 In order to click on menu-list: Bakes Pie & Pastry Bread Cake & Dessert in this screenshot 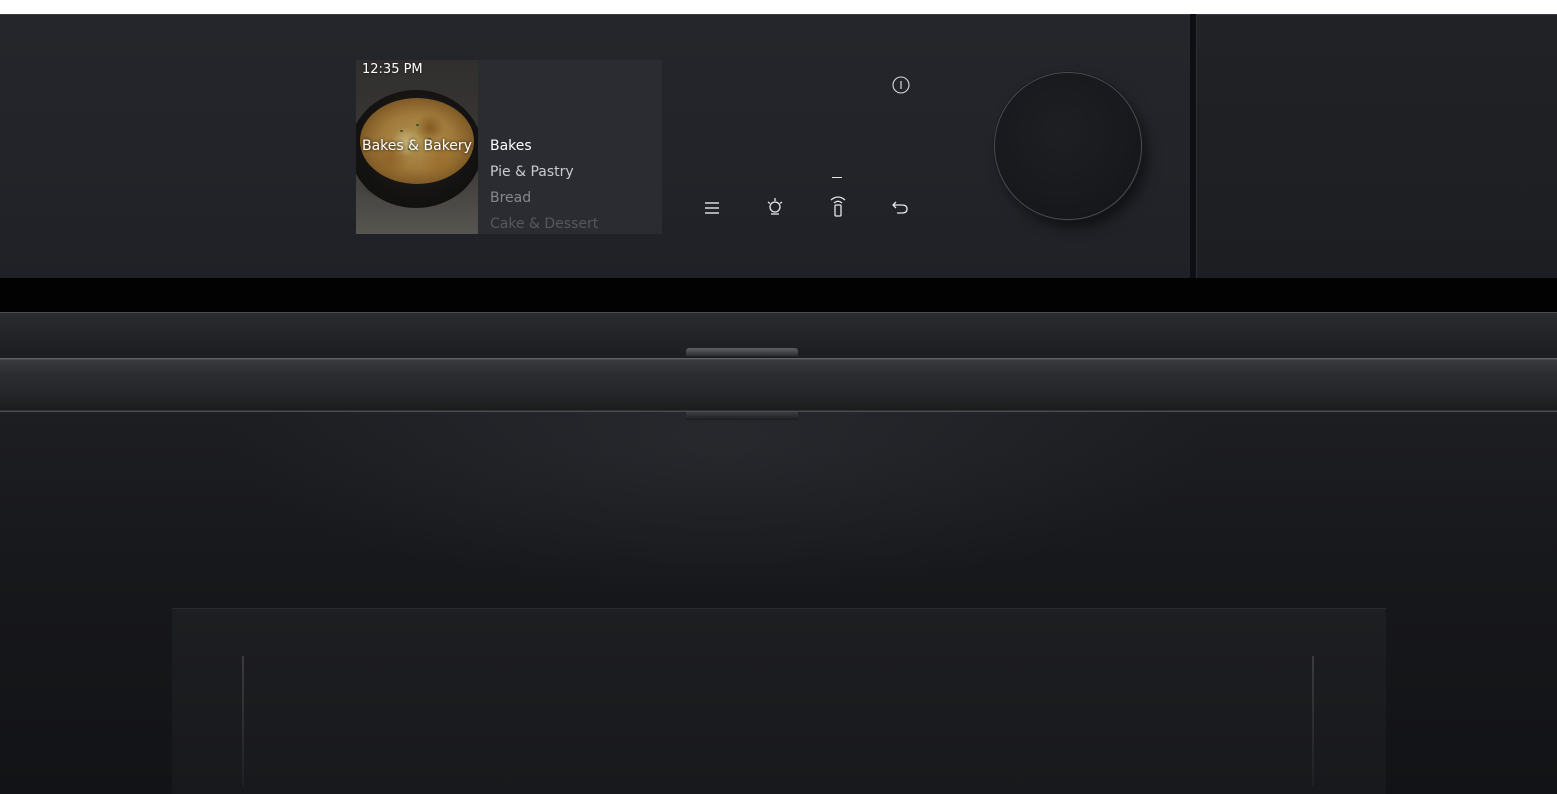, I will do `click(544, 186)`.